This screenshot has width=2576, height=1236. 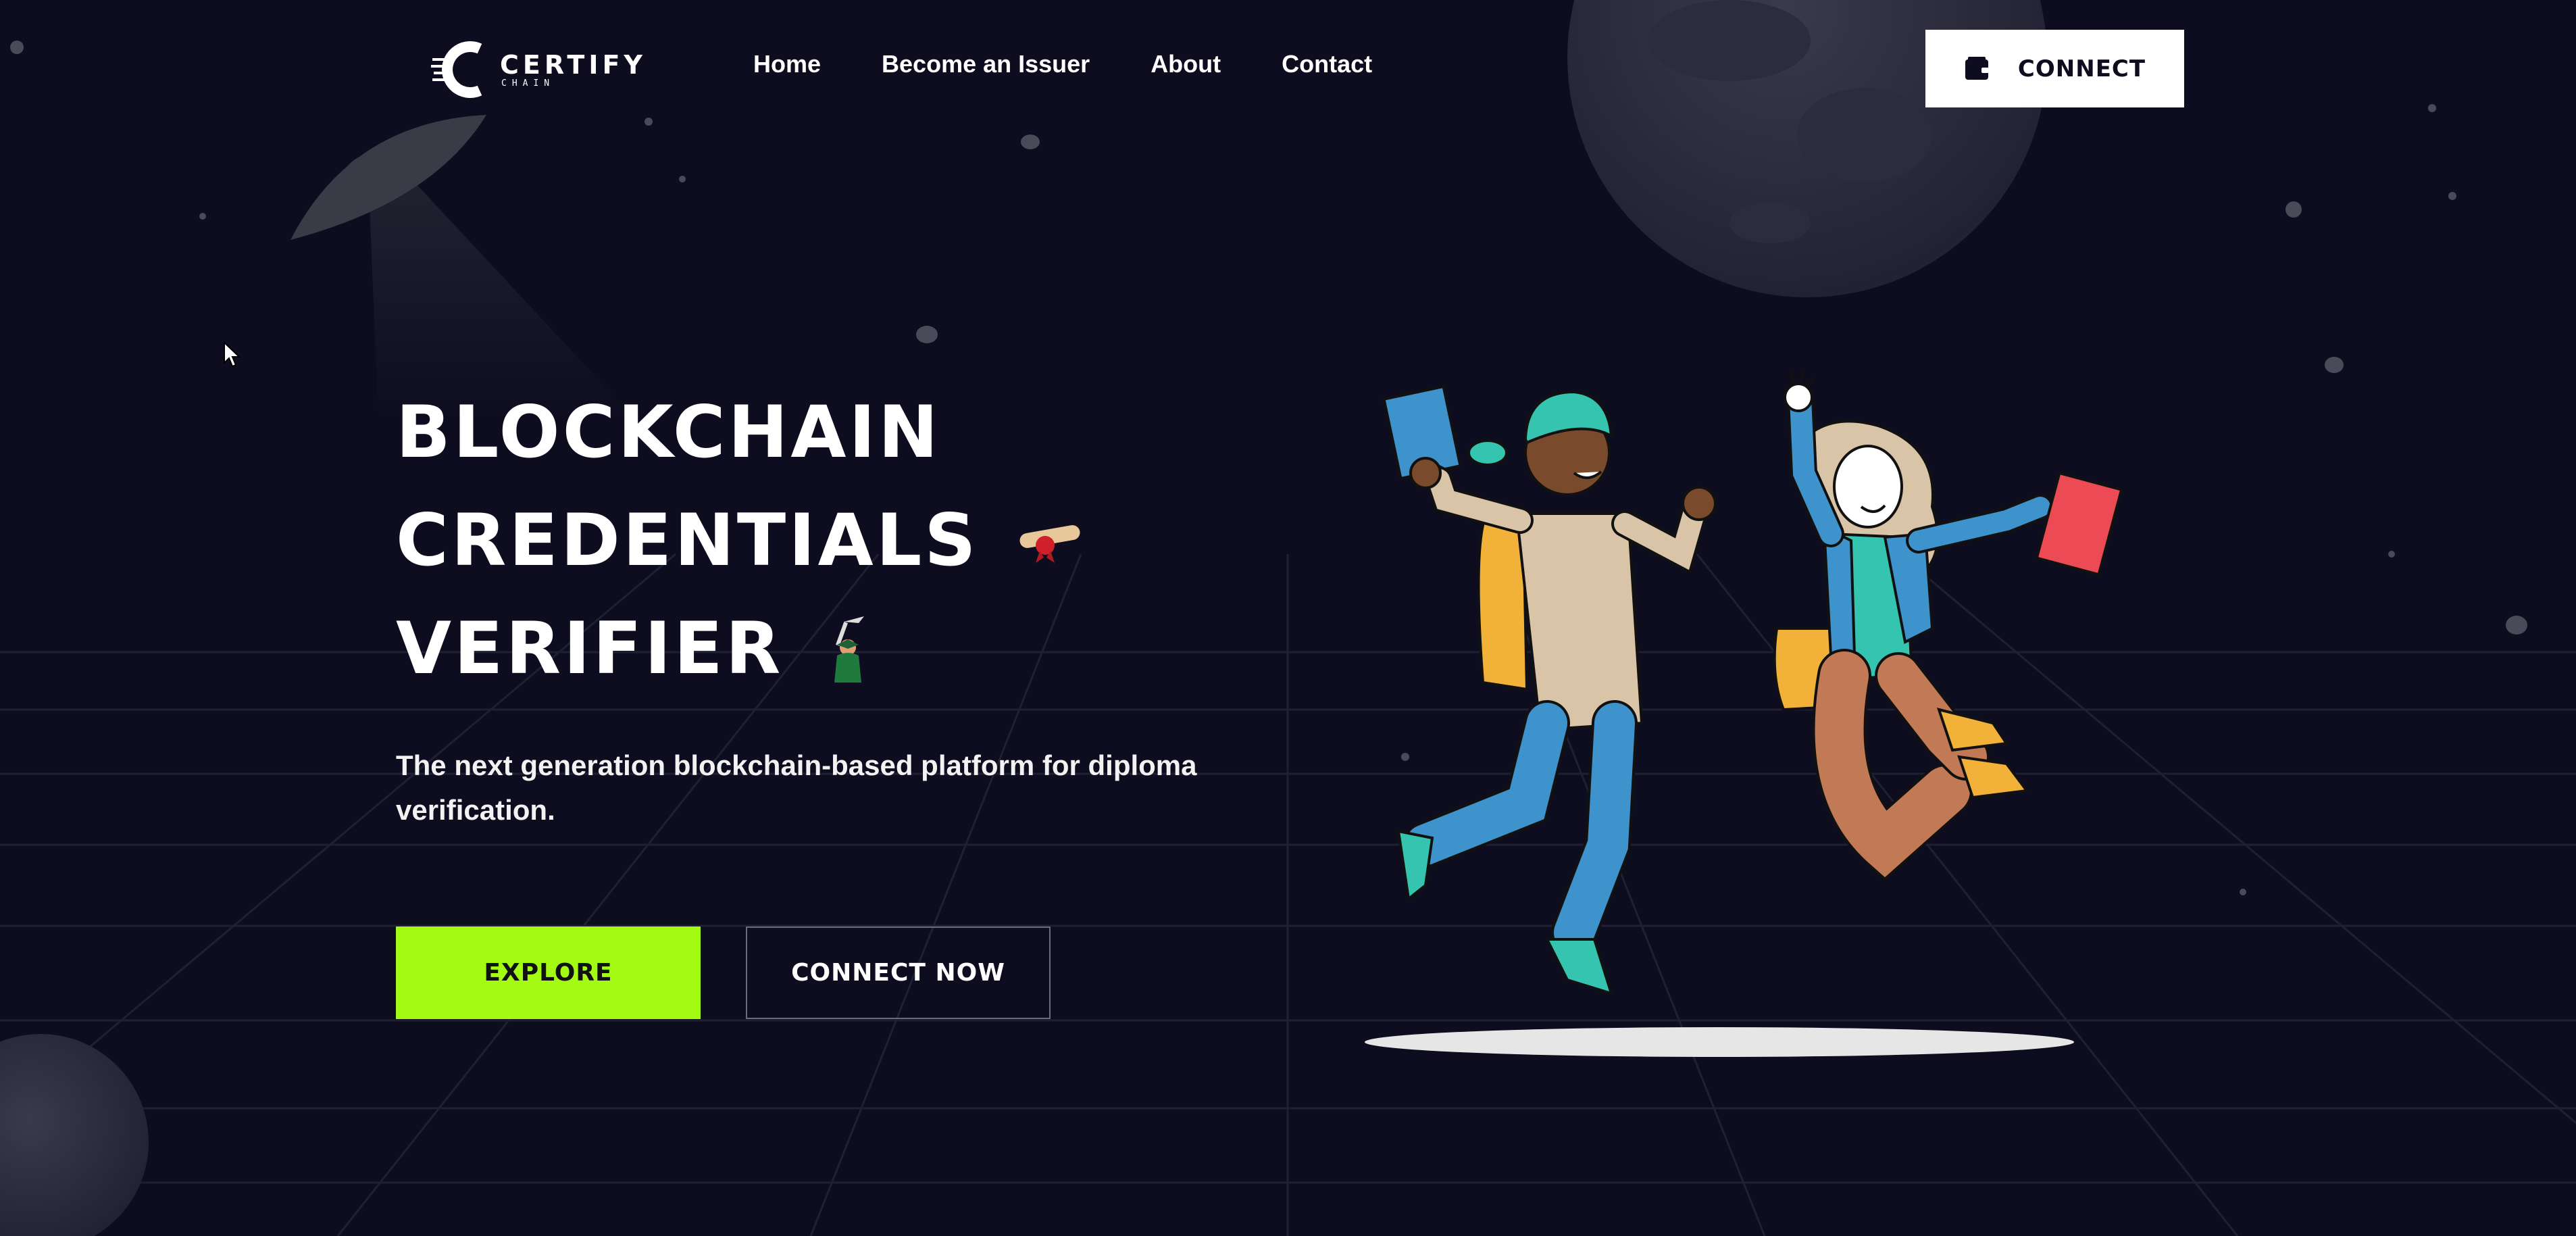 I want to click on nav-home: Home, so click(x=787, y=64).